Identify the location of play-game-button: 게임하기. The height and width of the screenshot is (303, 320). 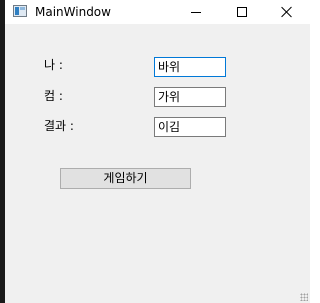
(125, 178).